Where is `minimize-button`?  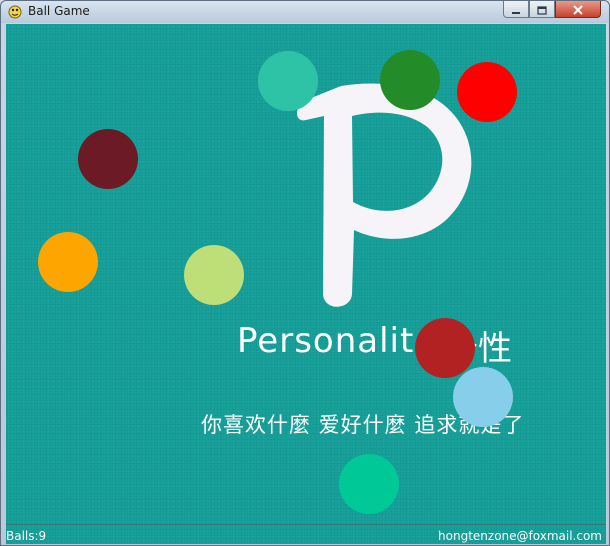
minimize-button is located at coordinates (516, 9).